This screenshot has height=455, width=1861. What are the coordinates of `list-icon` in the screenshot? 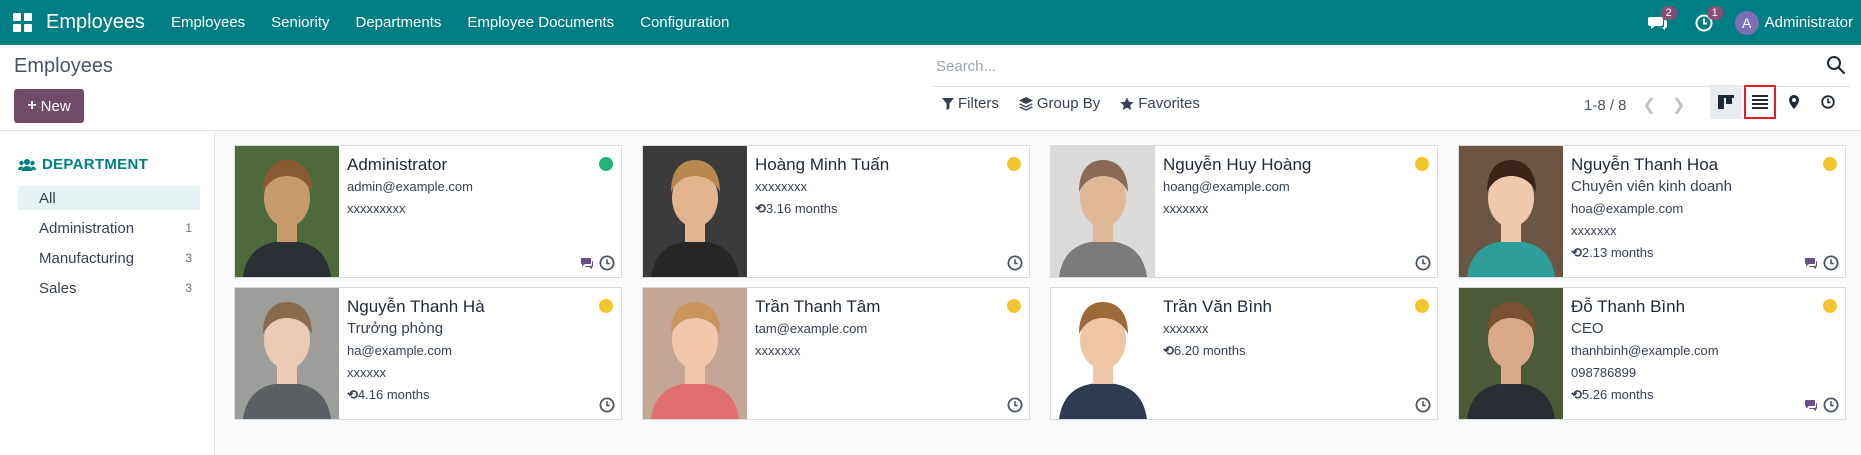 It's located at (1760, 102).